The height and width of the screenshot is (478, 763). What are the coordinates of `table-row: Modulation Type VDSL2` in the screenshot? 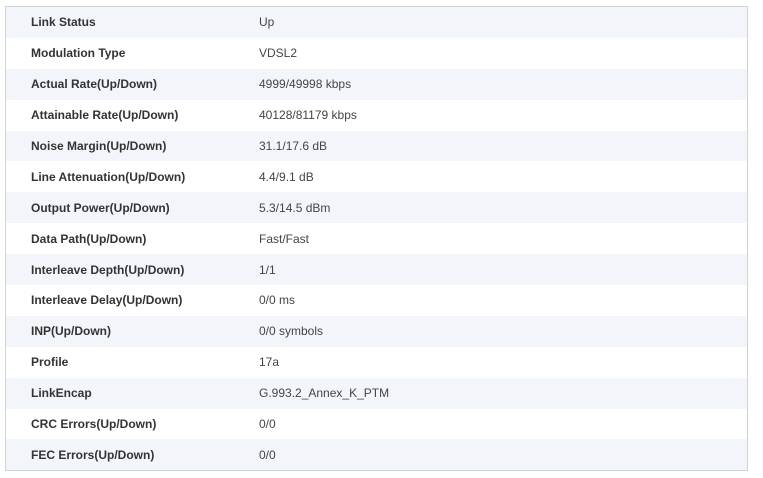 It's located at (376, 53).